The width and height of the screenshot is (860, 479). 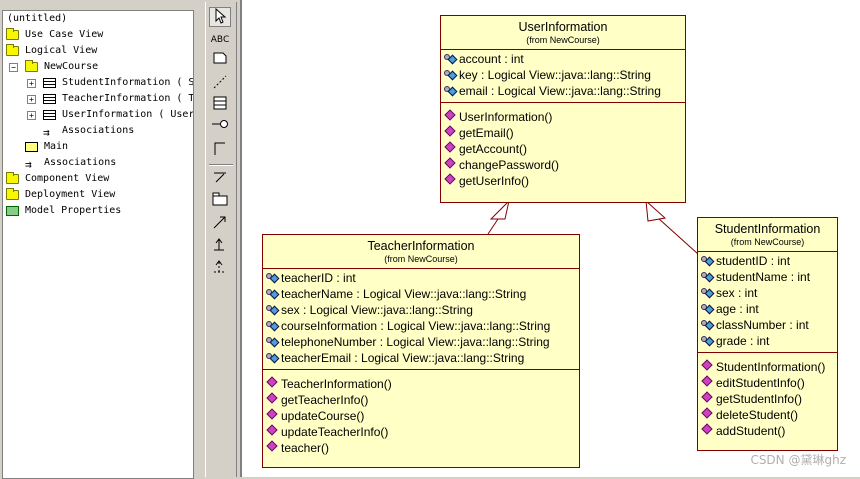 I want to click on attribute-row: age : int, so click(x=767, y=309).